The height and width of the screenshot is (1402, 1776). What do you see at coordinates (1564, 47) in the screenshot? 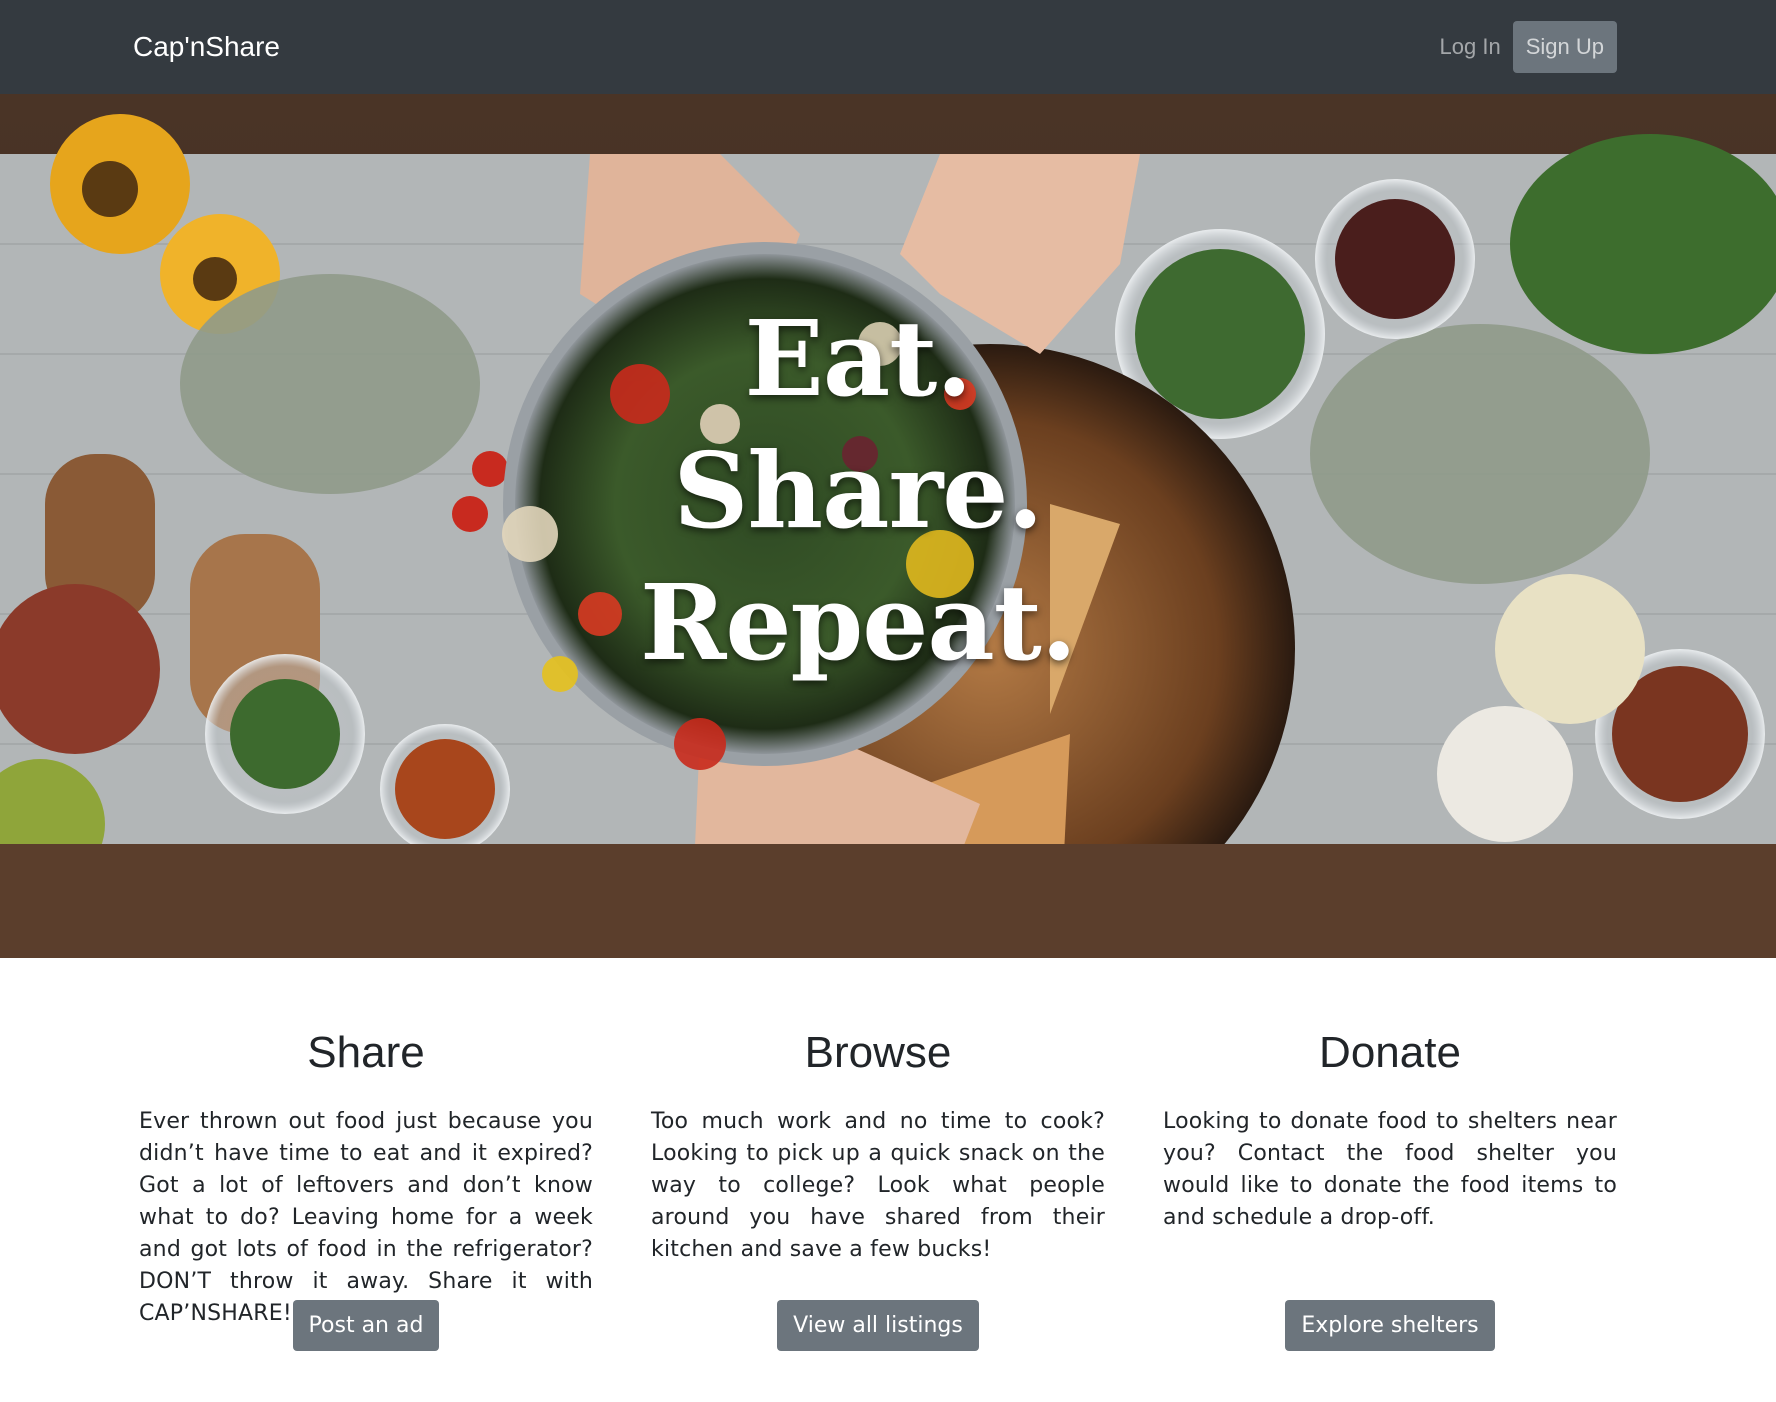
I see `signup-button: Sign Up` at bounding box center [1564, 47].